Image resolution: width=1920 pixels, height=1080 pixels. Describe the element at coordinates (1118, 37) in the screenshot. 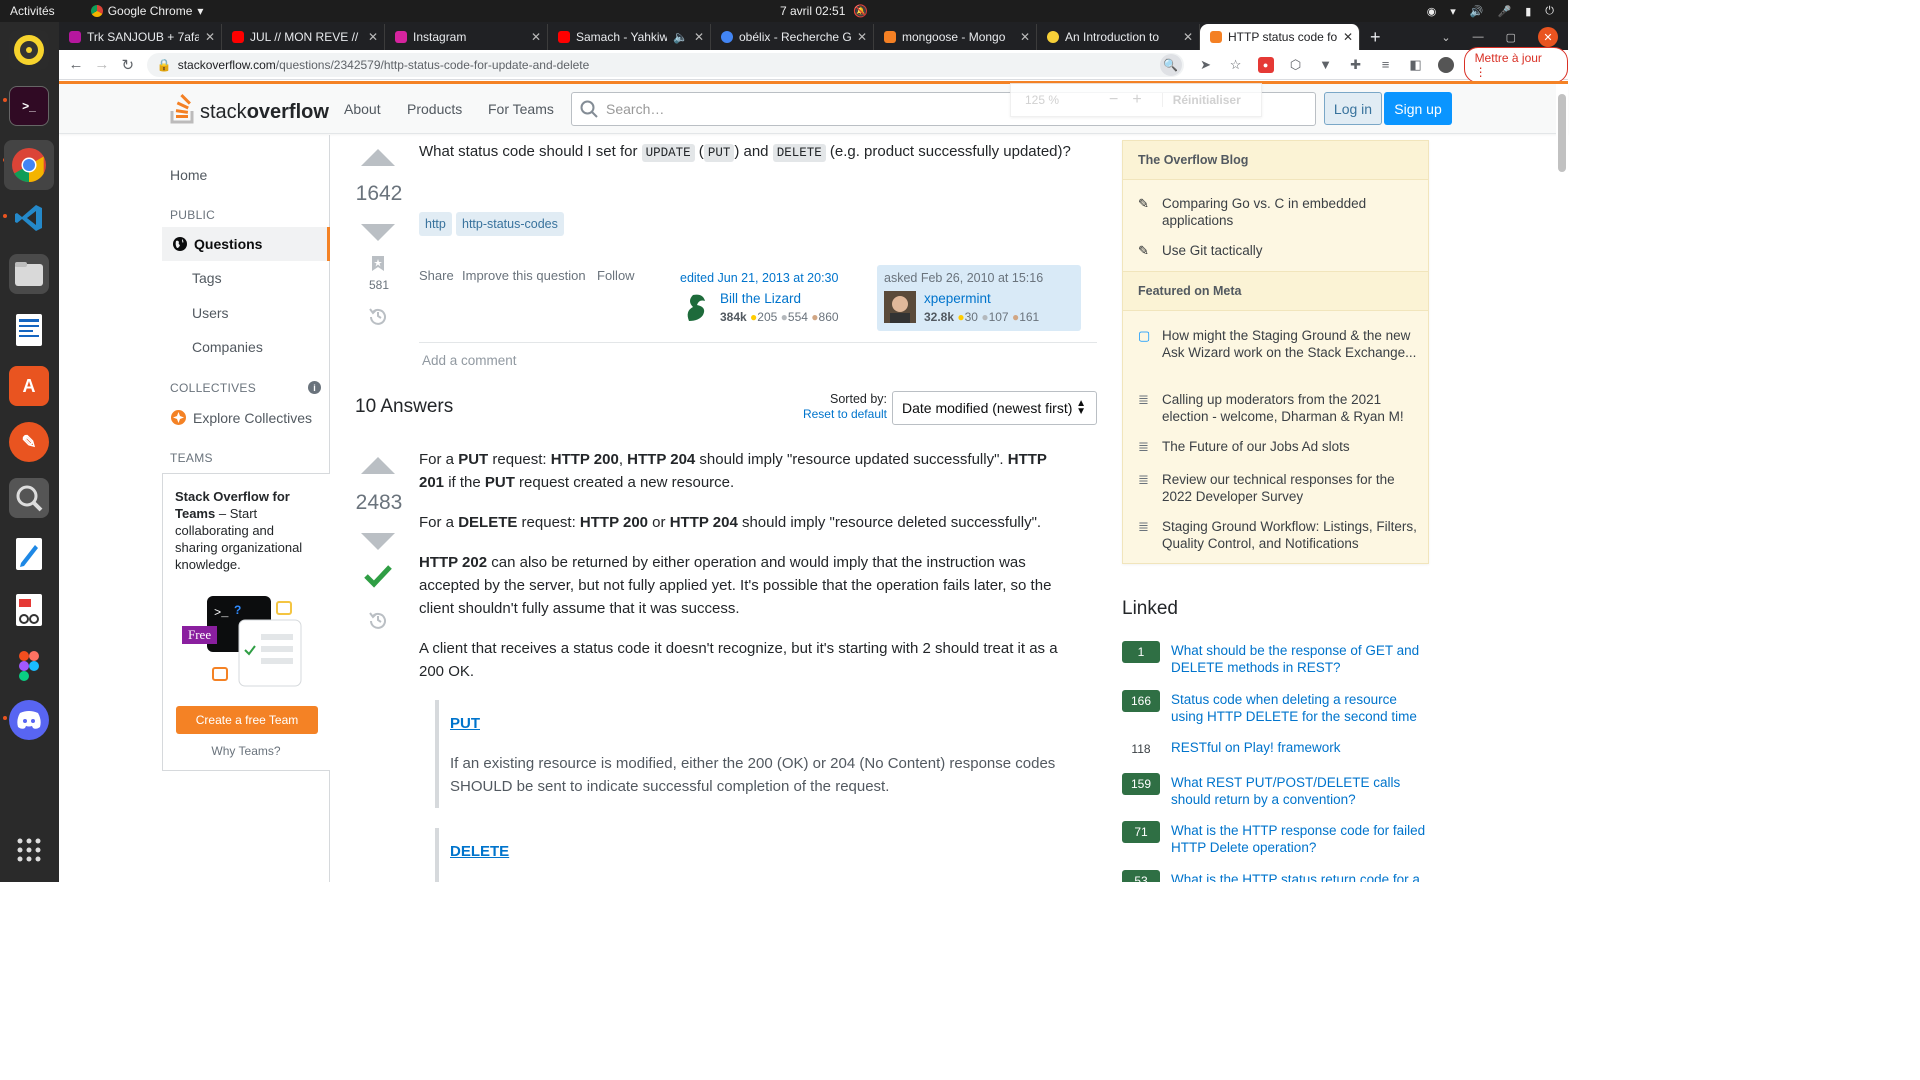

I see `browser-tab: An Introduction to ✕` at that location.